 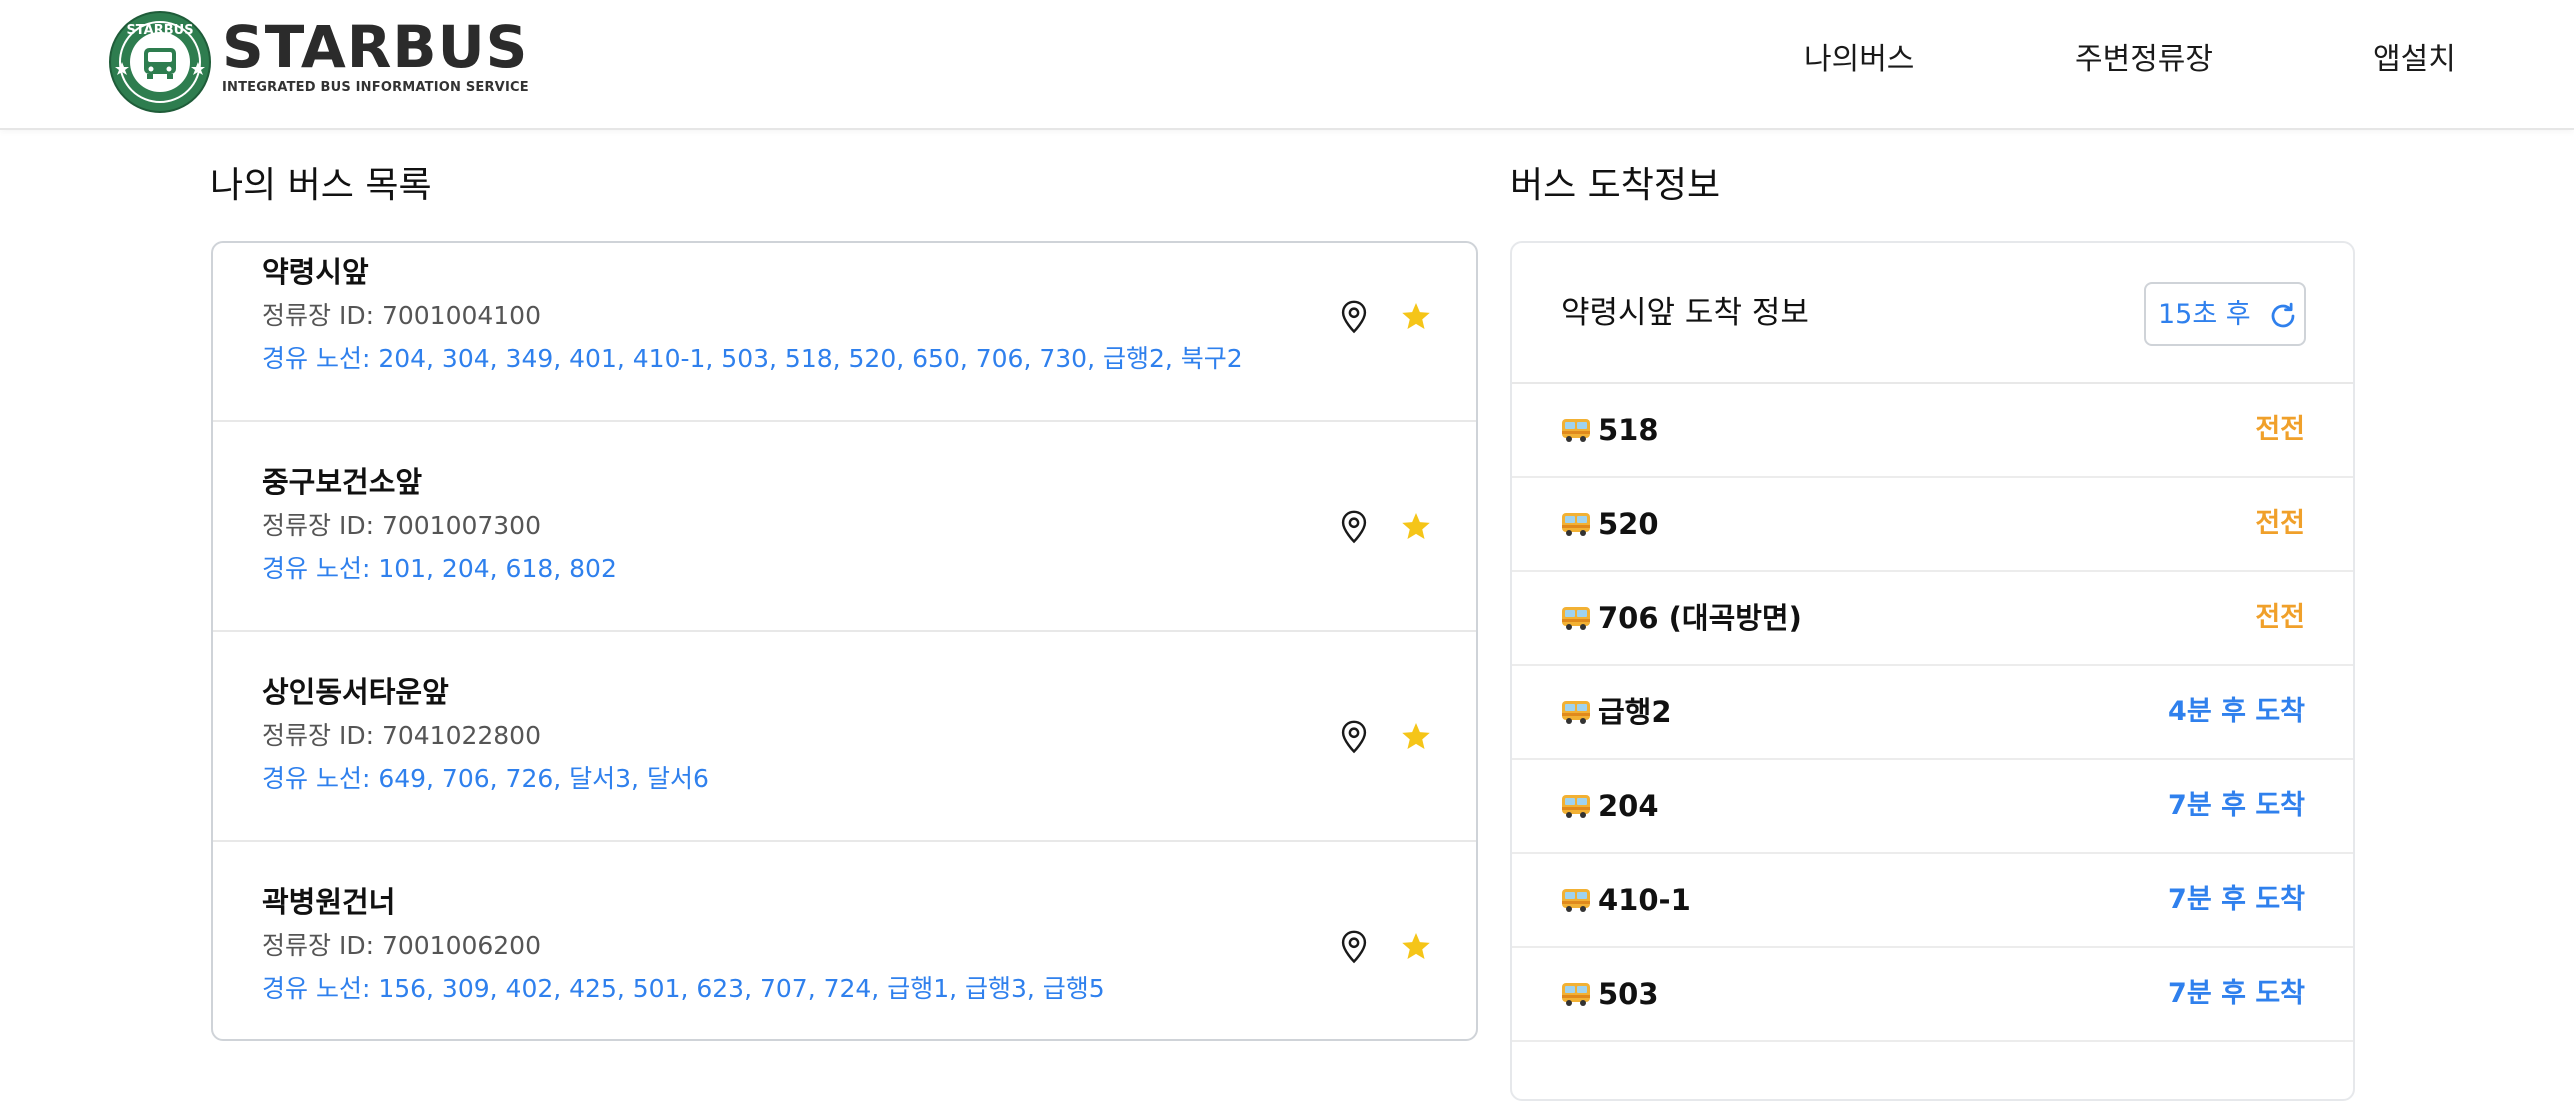 I want to click on arrival-row: 520 전전, so click(x=1932, y=525).